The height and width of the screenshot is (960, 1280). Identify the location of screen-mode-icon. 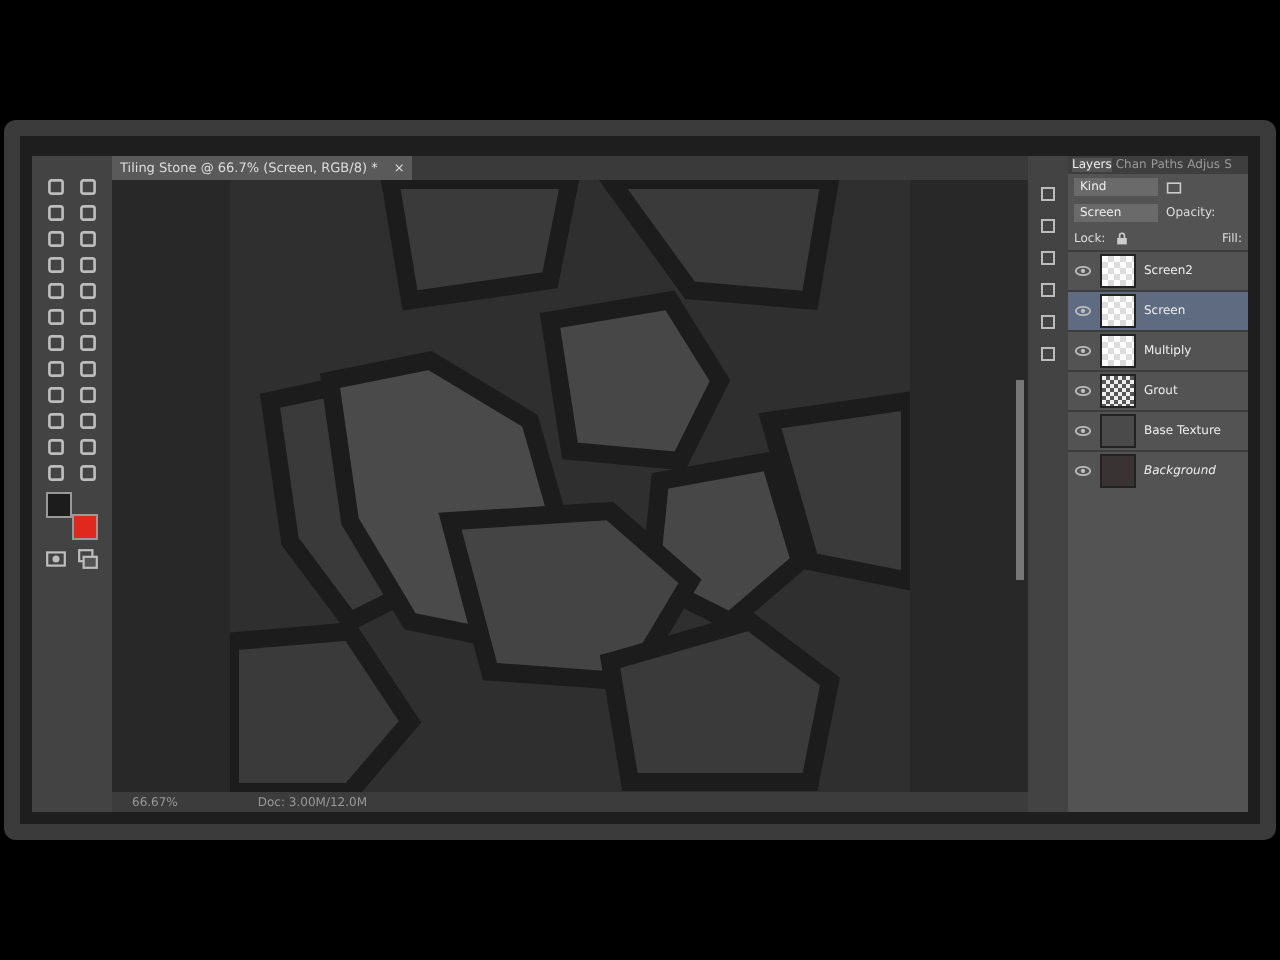
(88, 559).